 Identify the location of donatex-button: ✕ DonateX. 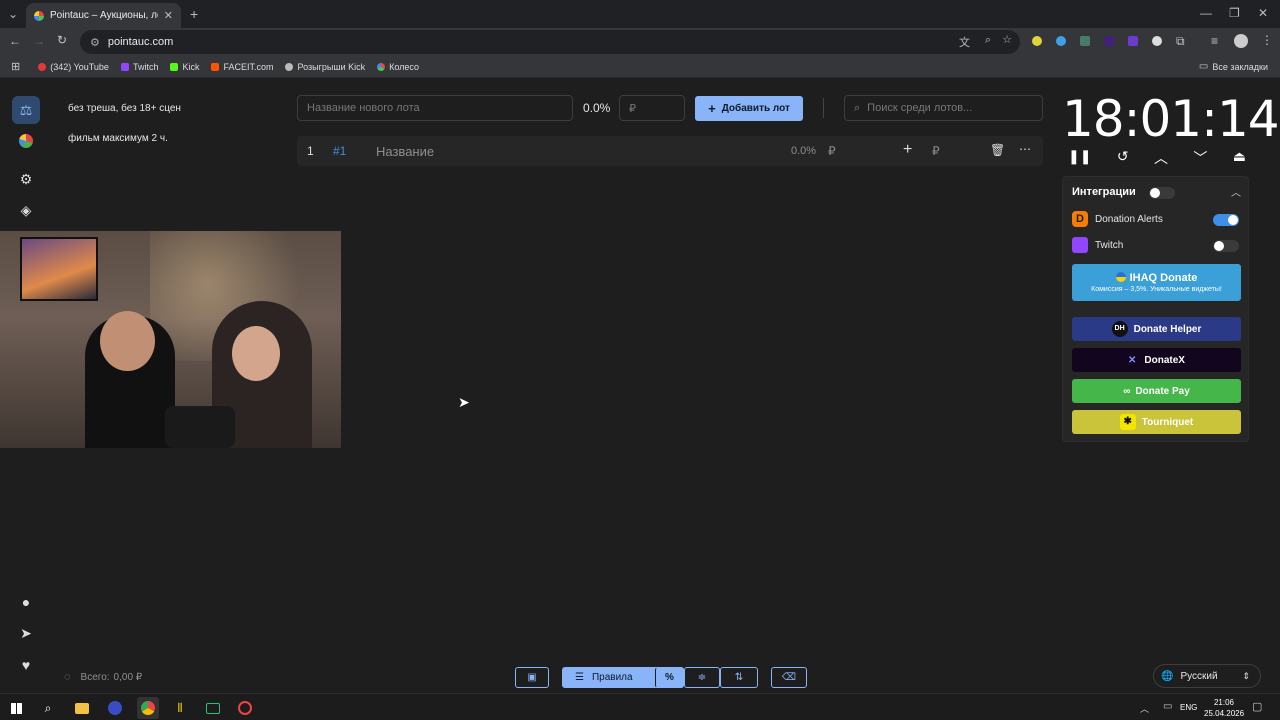
(1156, 360).